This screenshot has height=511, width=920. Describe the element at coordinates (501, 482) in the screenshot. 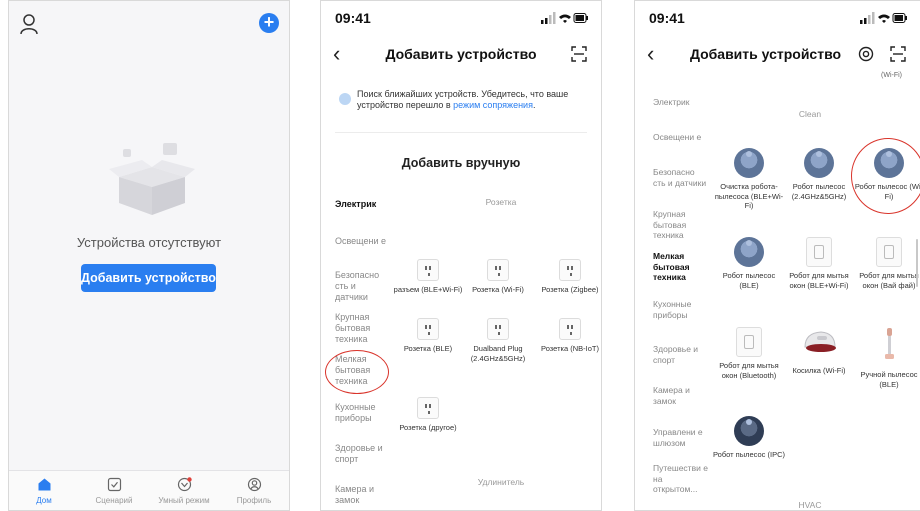

I see `section-header-extender: Удлинитель` at that location.